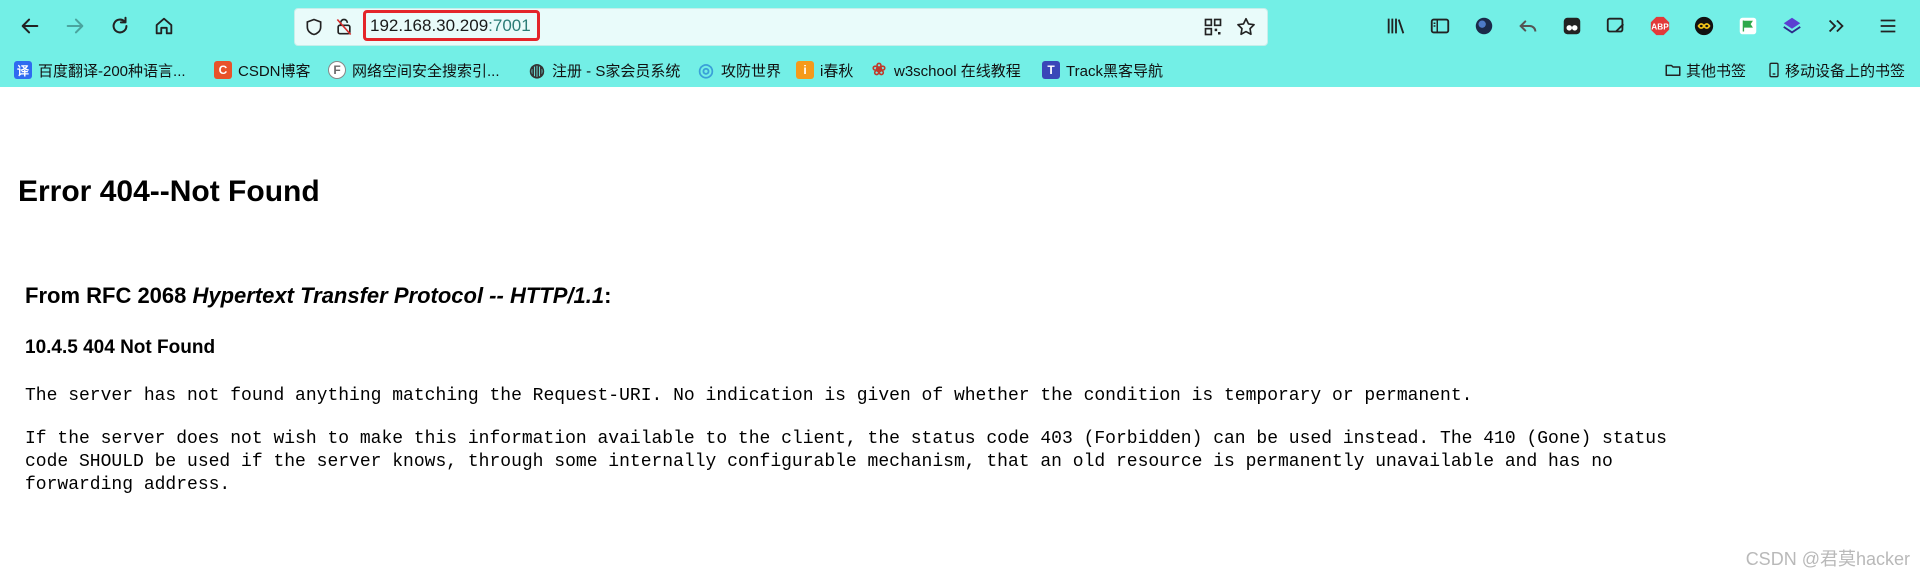 This screenshot has height=583, width=1920. I want to click on svg-text: ABP, so click(1660, 27).